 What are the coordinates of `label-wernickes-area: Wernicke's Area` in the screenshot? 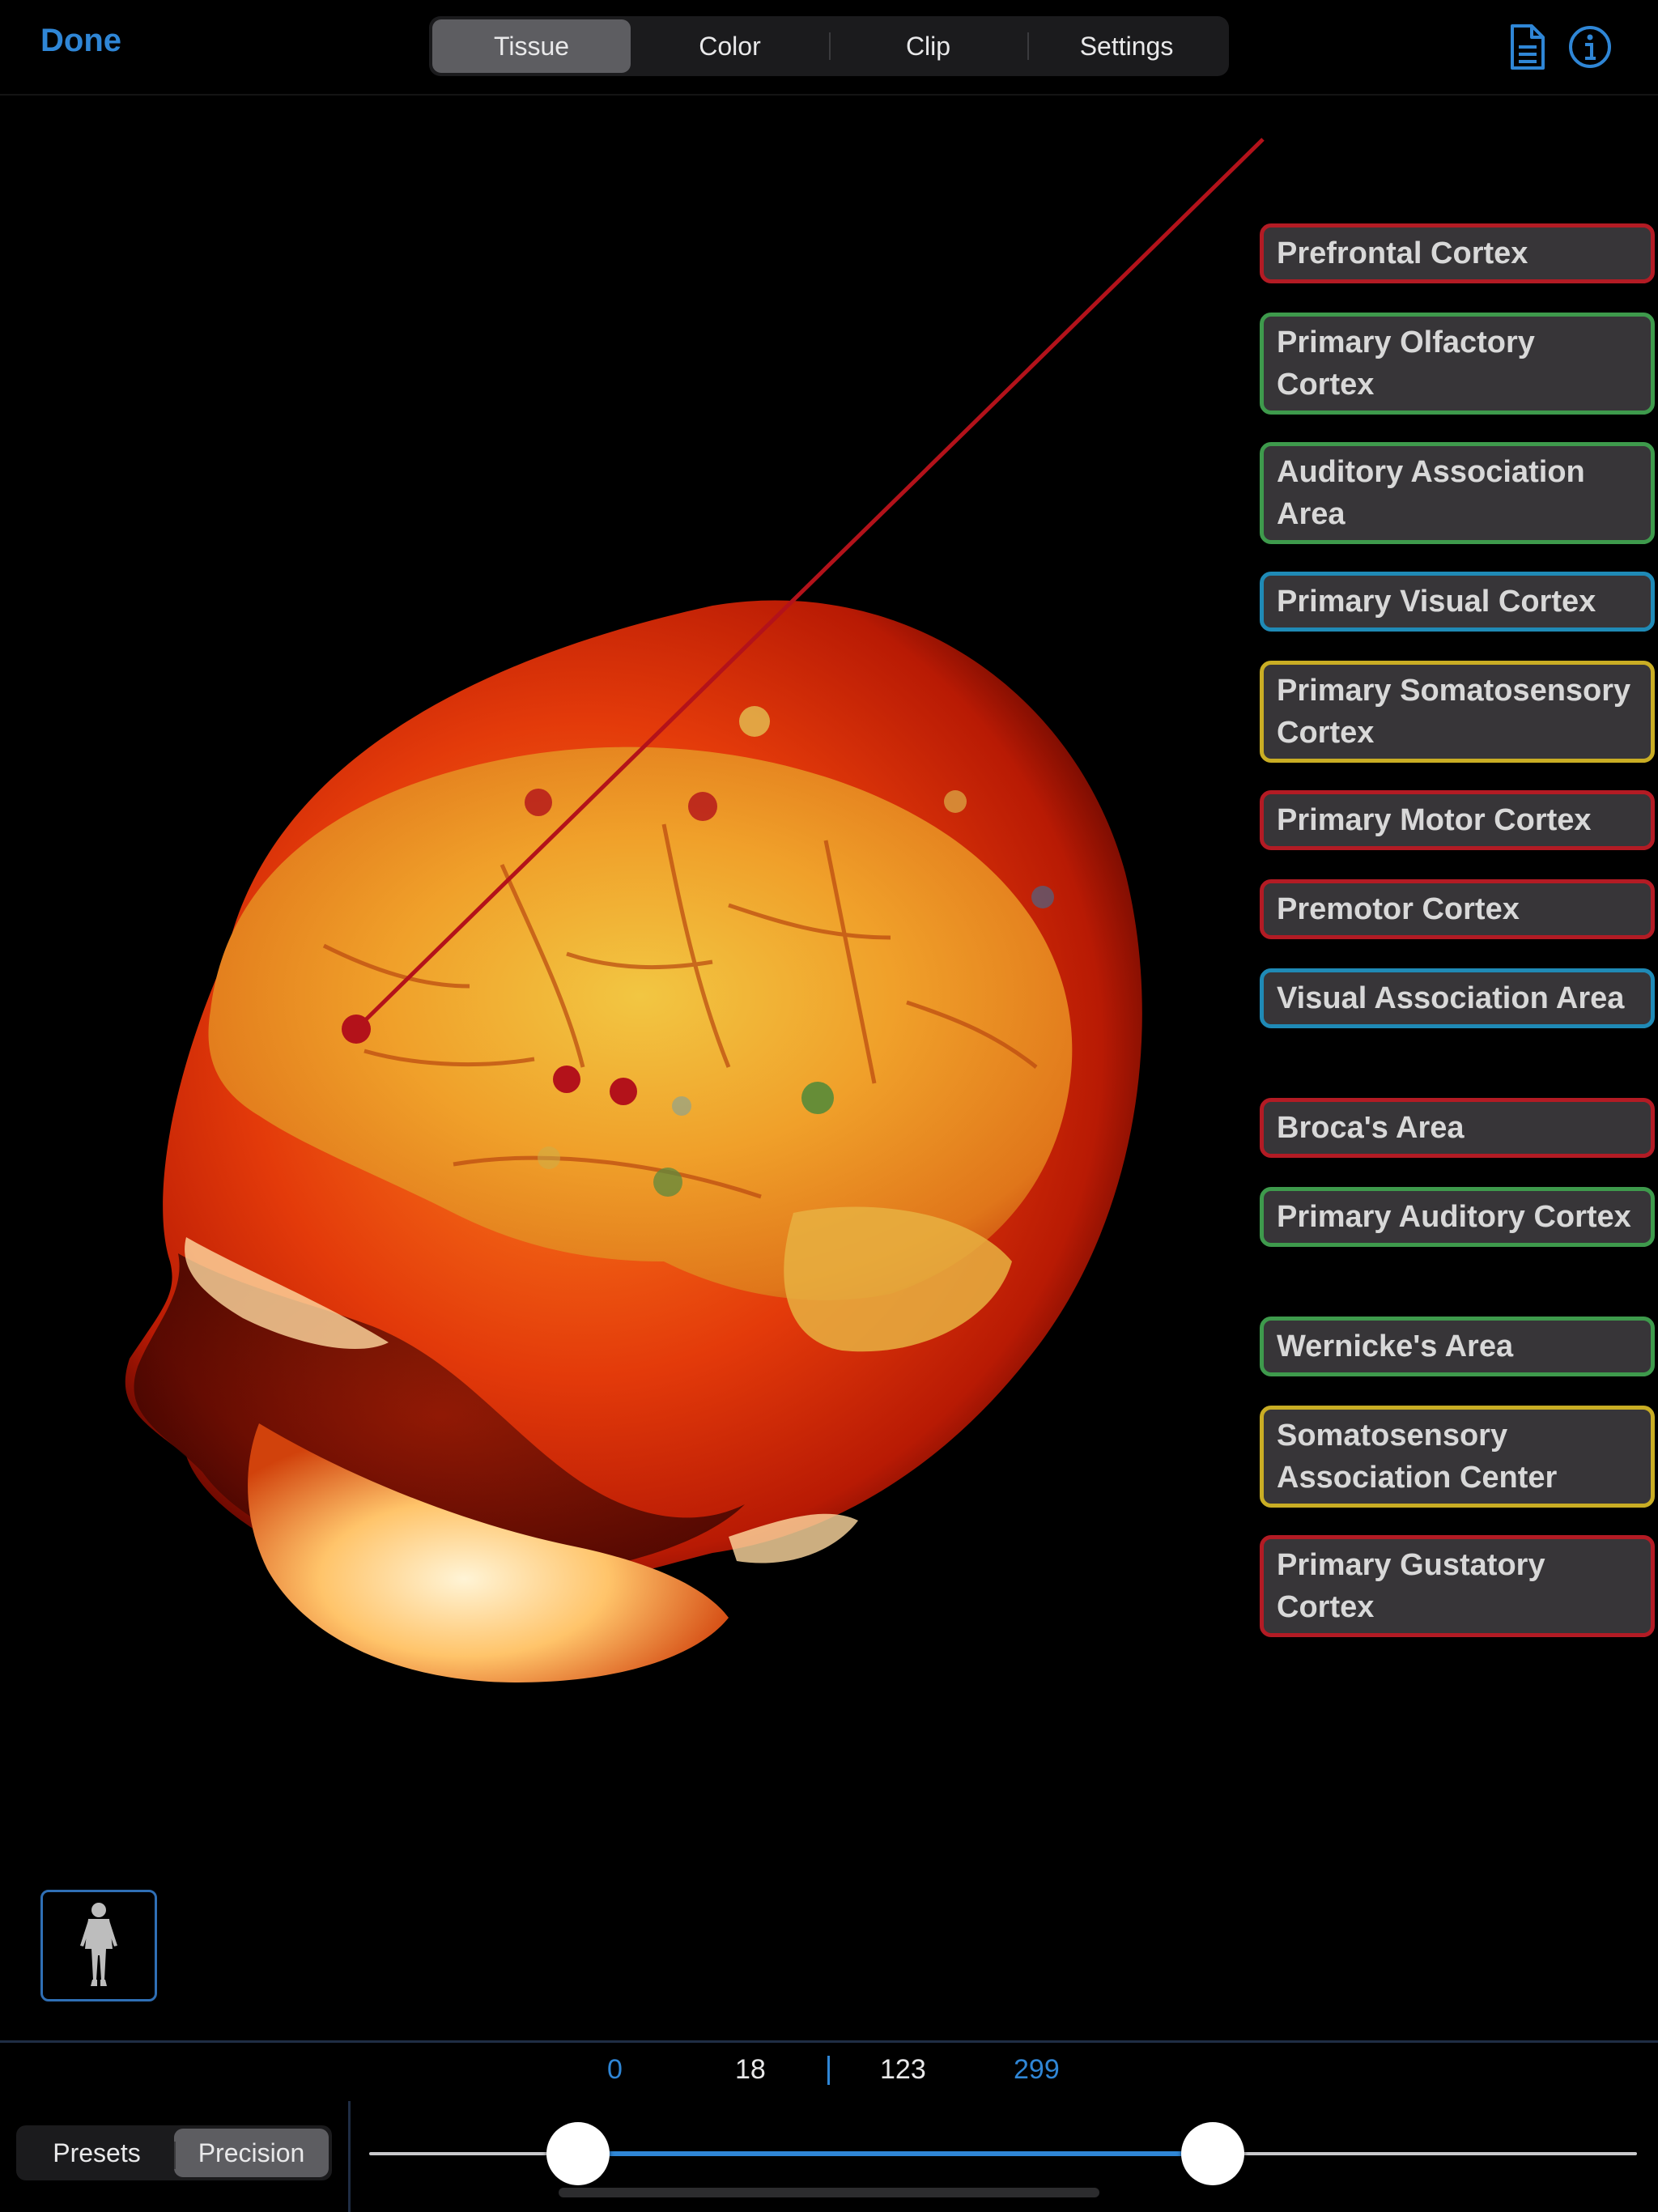 It's located at (1457, 1347).